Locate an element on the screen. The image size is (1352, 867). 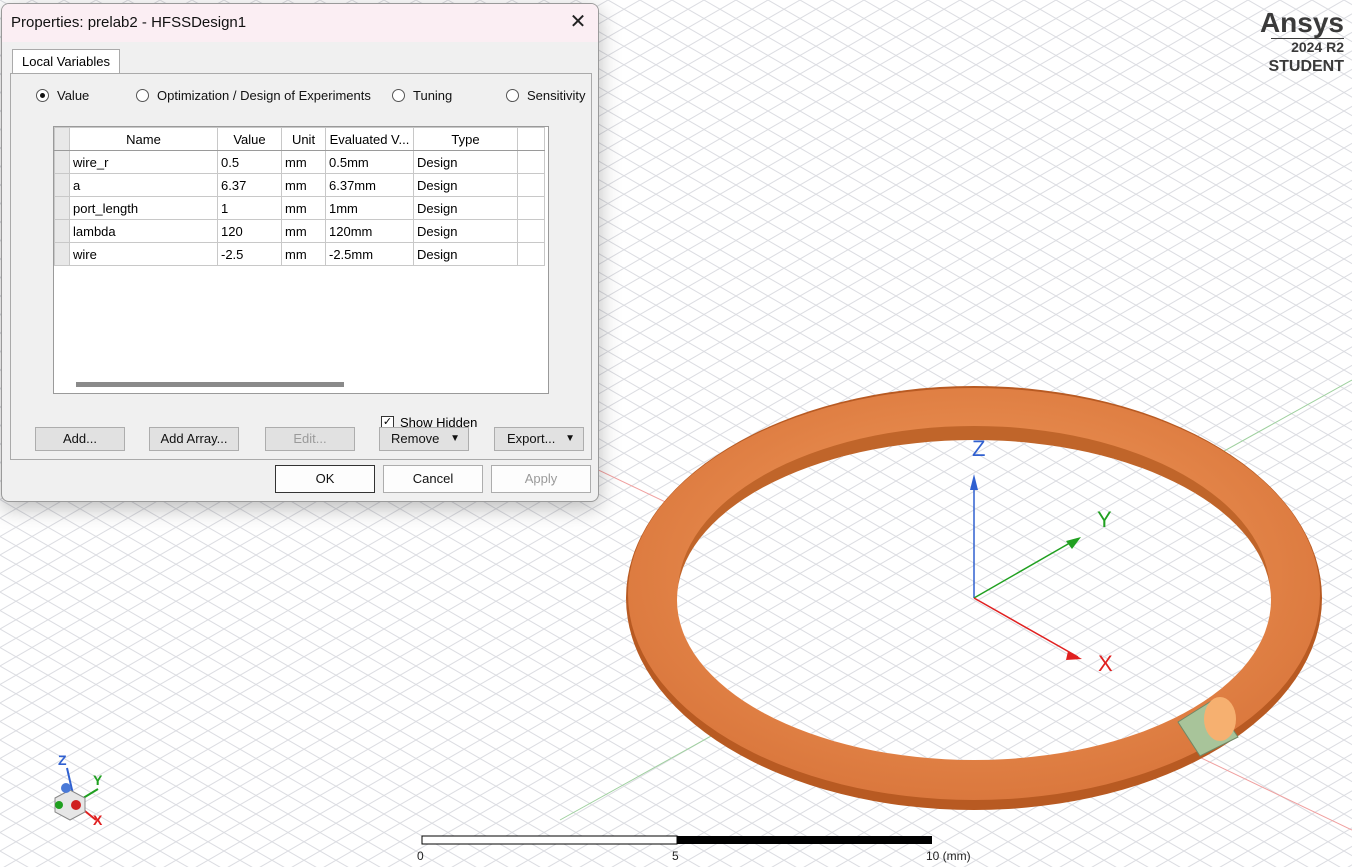
apply-button: Apply is located at coordinates (541, 479).